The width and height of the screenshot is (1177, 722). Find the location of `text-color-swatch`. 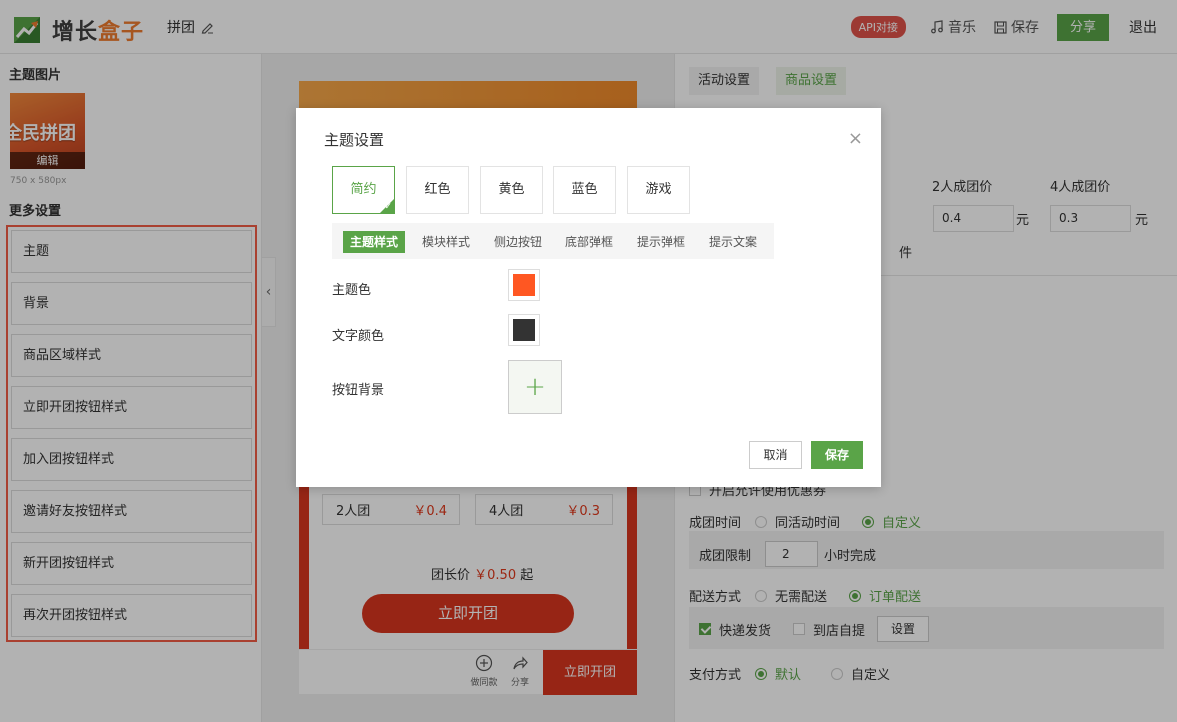

text-color-swatch is located at coordinates (524, 330).